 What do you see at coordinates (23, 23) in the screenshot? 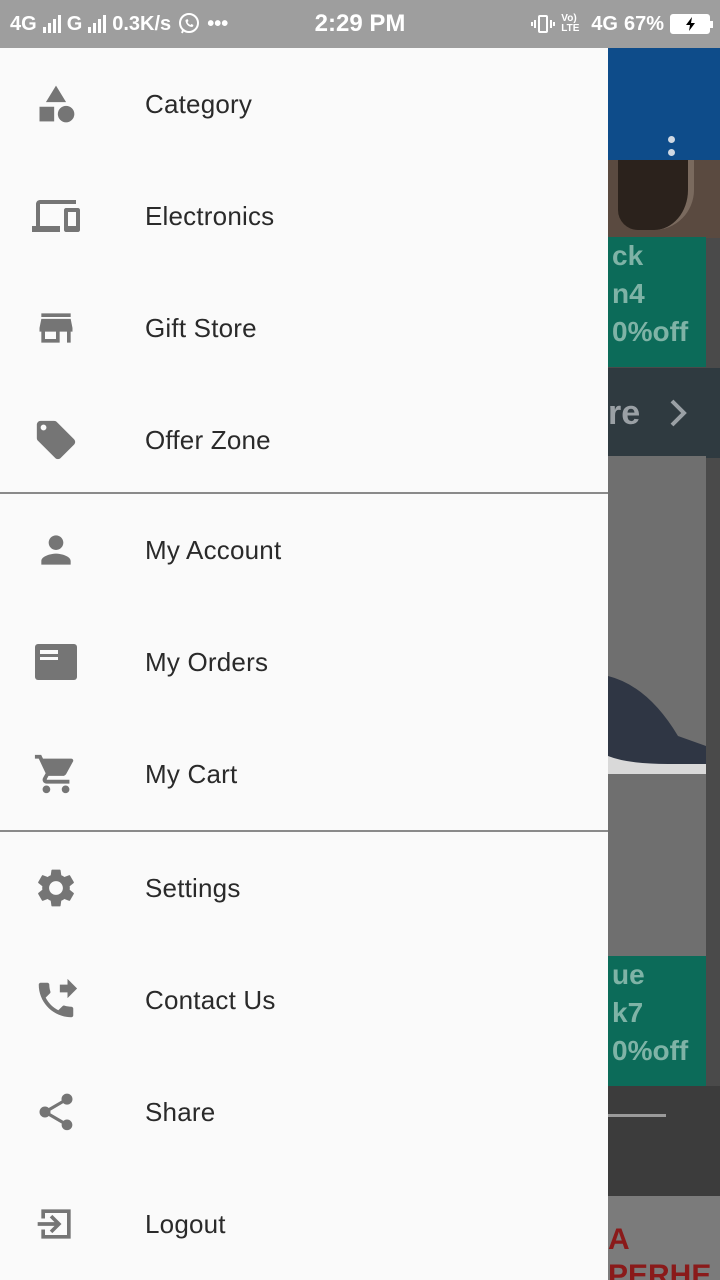
I see `network-type-1: 4G` at bounding box center [23, 23].